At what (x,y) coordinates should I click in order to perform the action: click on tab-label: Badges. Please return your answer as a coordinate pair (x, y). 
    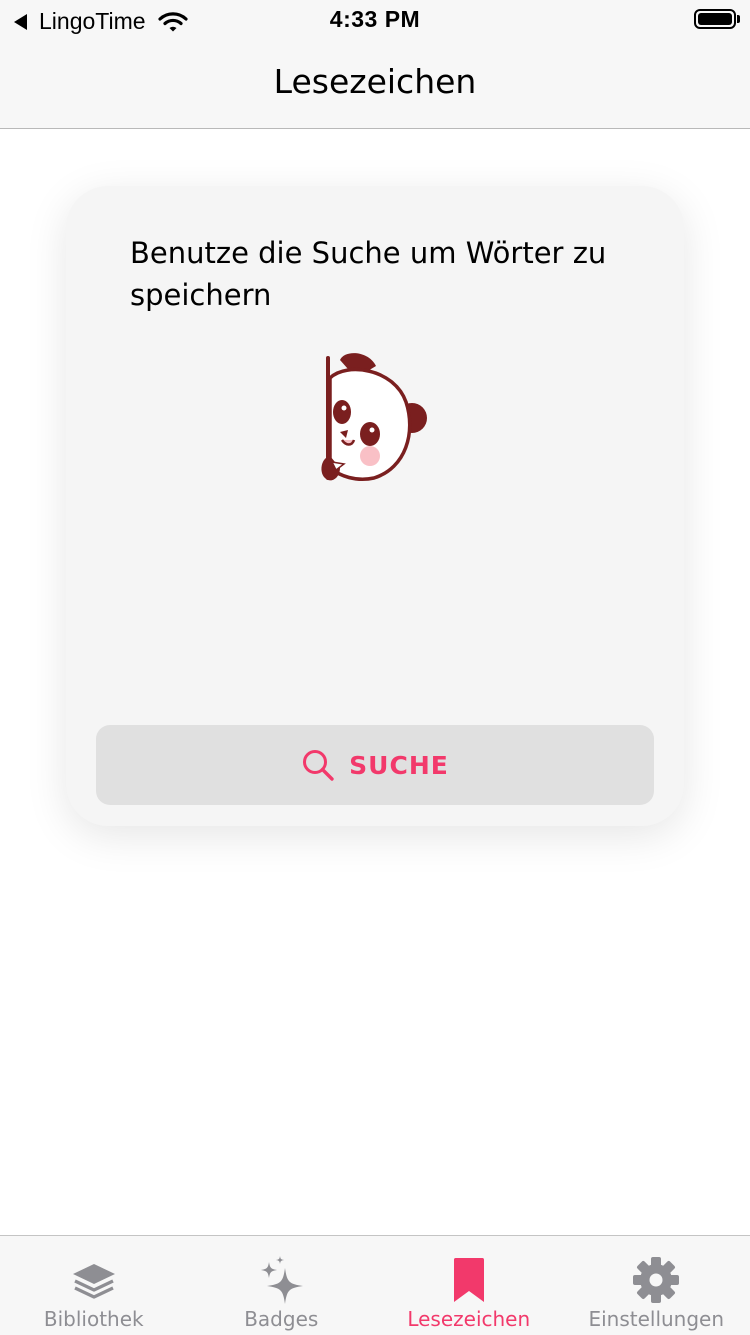
    Looking at the image, I should click on (281, 1319).